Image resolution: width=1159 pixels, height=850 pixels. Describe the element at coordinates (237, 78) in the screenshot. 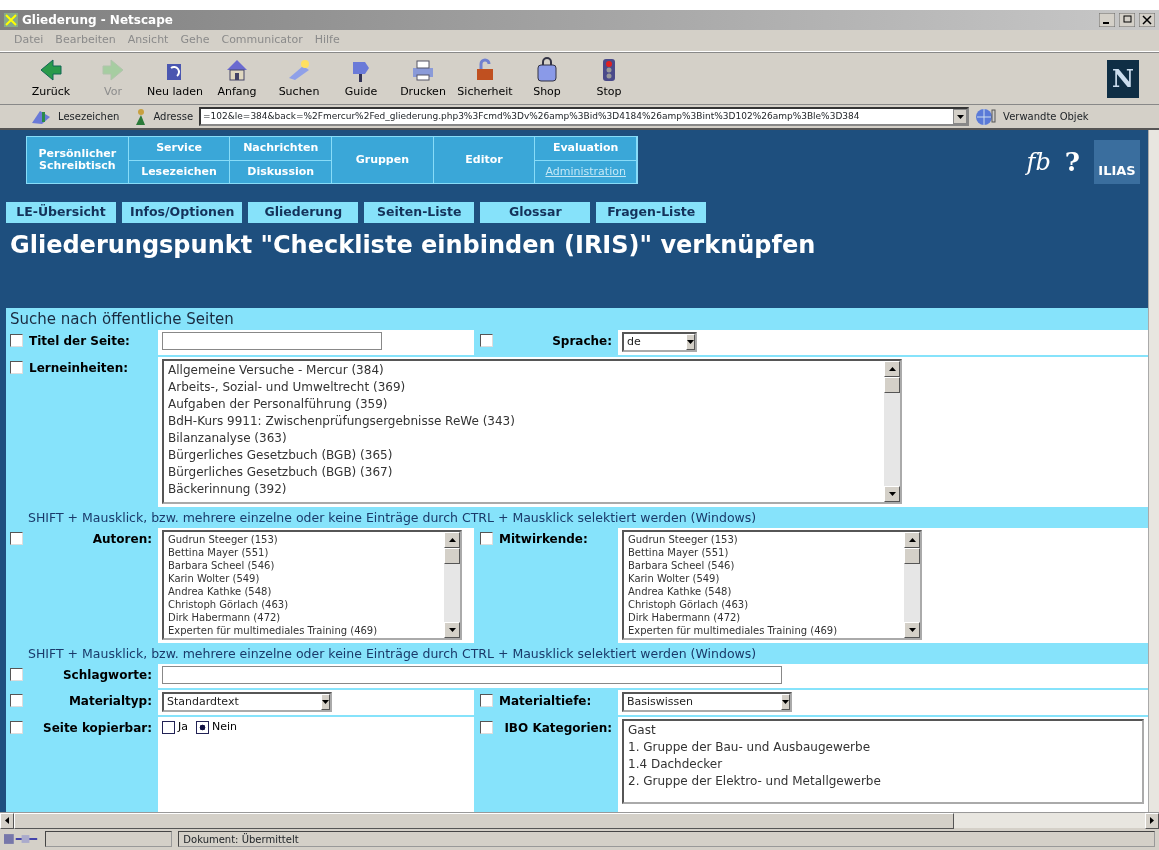

I see `toolbar-button: Anfang` at that location.